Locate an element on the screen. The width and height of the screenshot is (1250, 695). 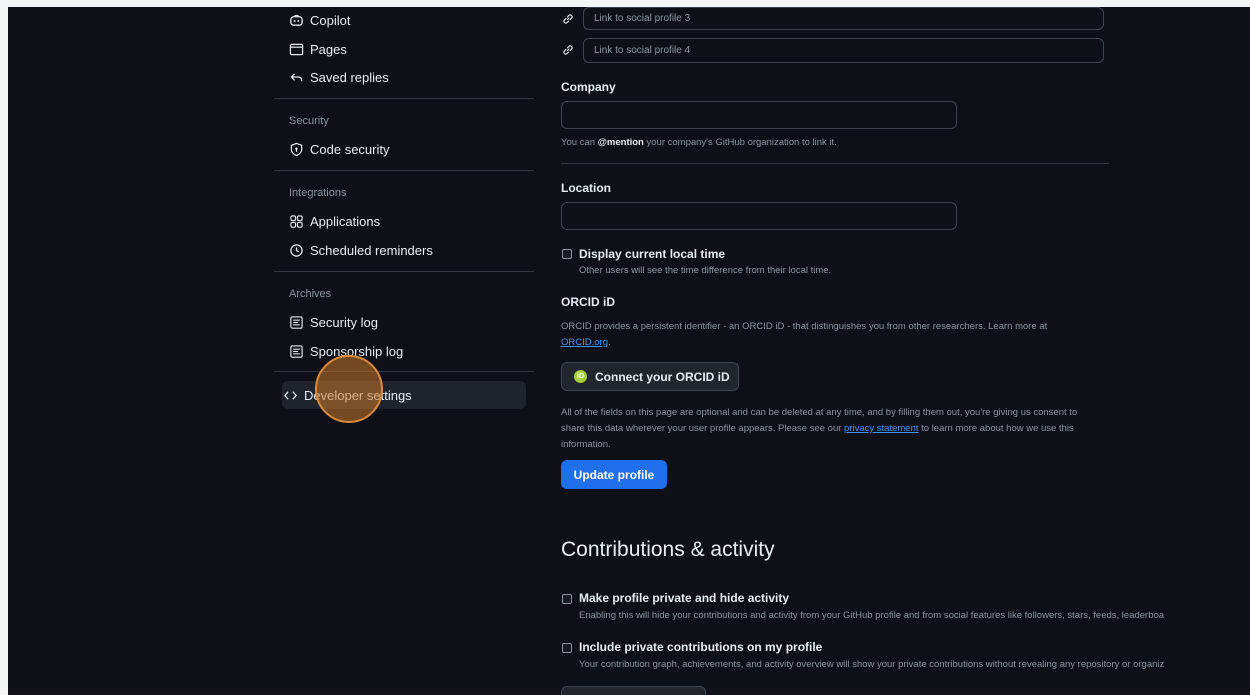
orcid-icon: iD is located at coordinates (580, 376).